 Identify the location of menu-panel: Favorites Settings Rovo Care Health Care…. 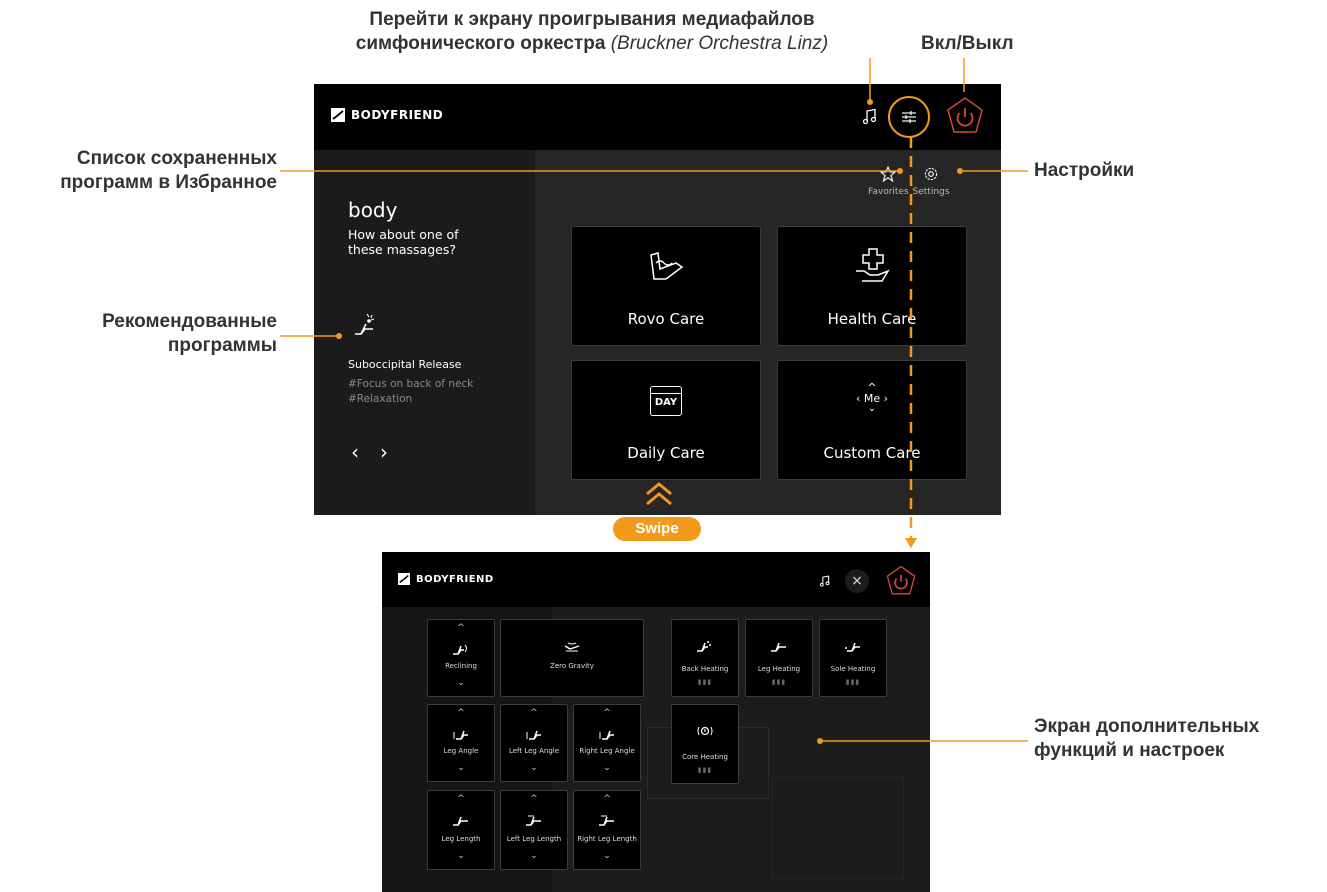
(768, 332).